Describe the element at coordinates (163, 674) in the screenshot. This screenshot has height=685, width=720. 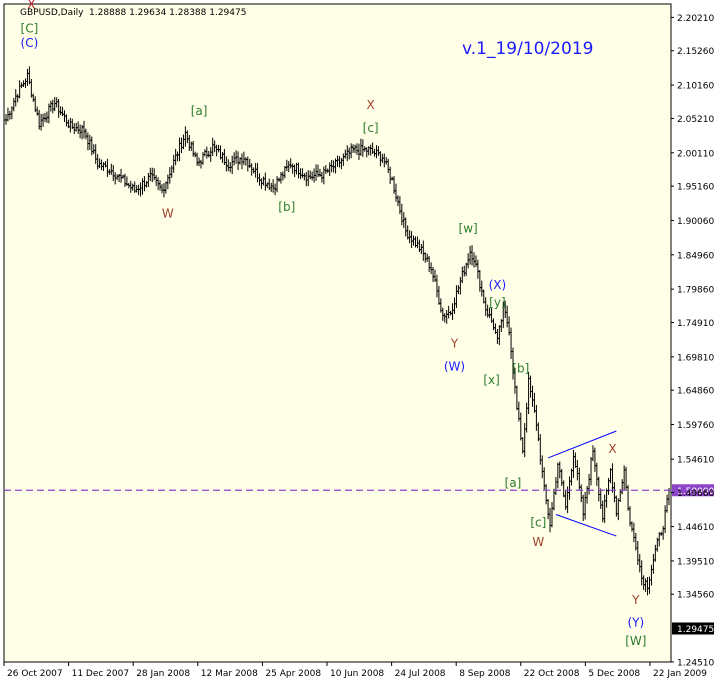
I see `x-tick-label: 28 Jan 2008` at that location.